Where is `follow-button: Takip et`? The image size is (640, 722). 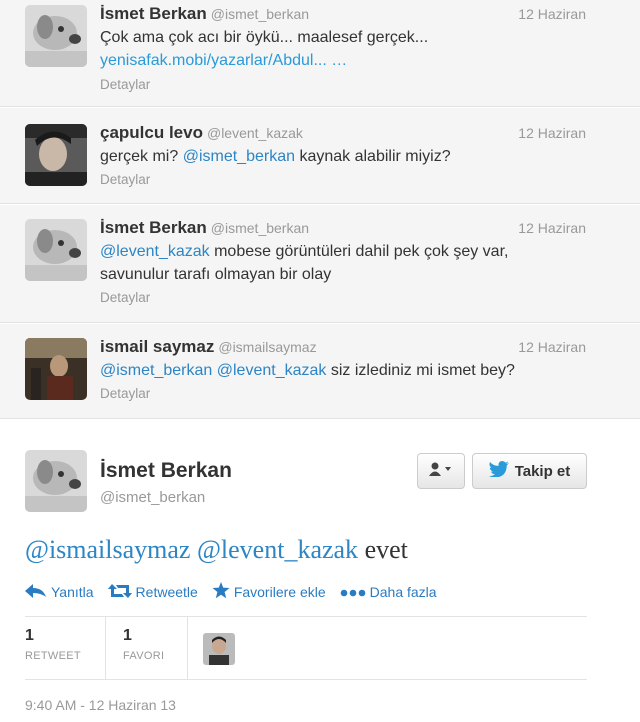 follow-button: Takip et is located at coordinates (529, 471).